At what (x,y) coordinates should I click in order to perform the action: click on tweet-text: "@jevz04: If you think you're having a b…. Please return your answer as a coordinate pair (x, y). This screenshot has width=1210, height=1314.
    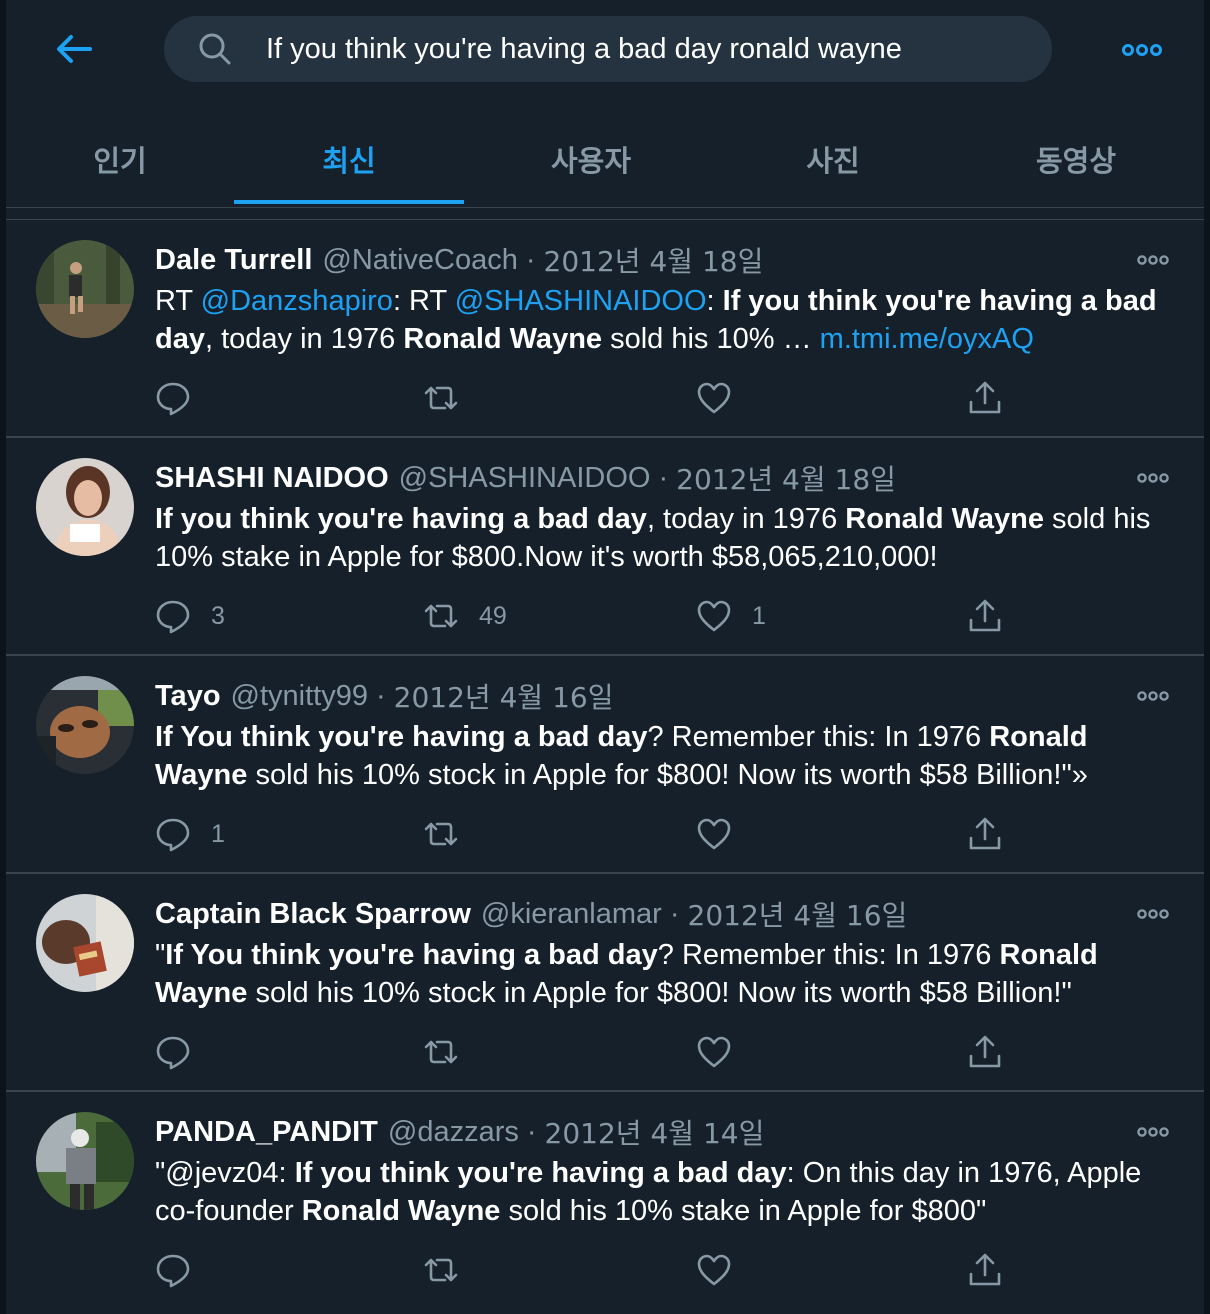
    Looking at the image, I should click on (660, 1192).